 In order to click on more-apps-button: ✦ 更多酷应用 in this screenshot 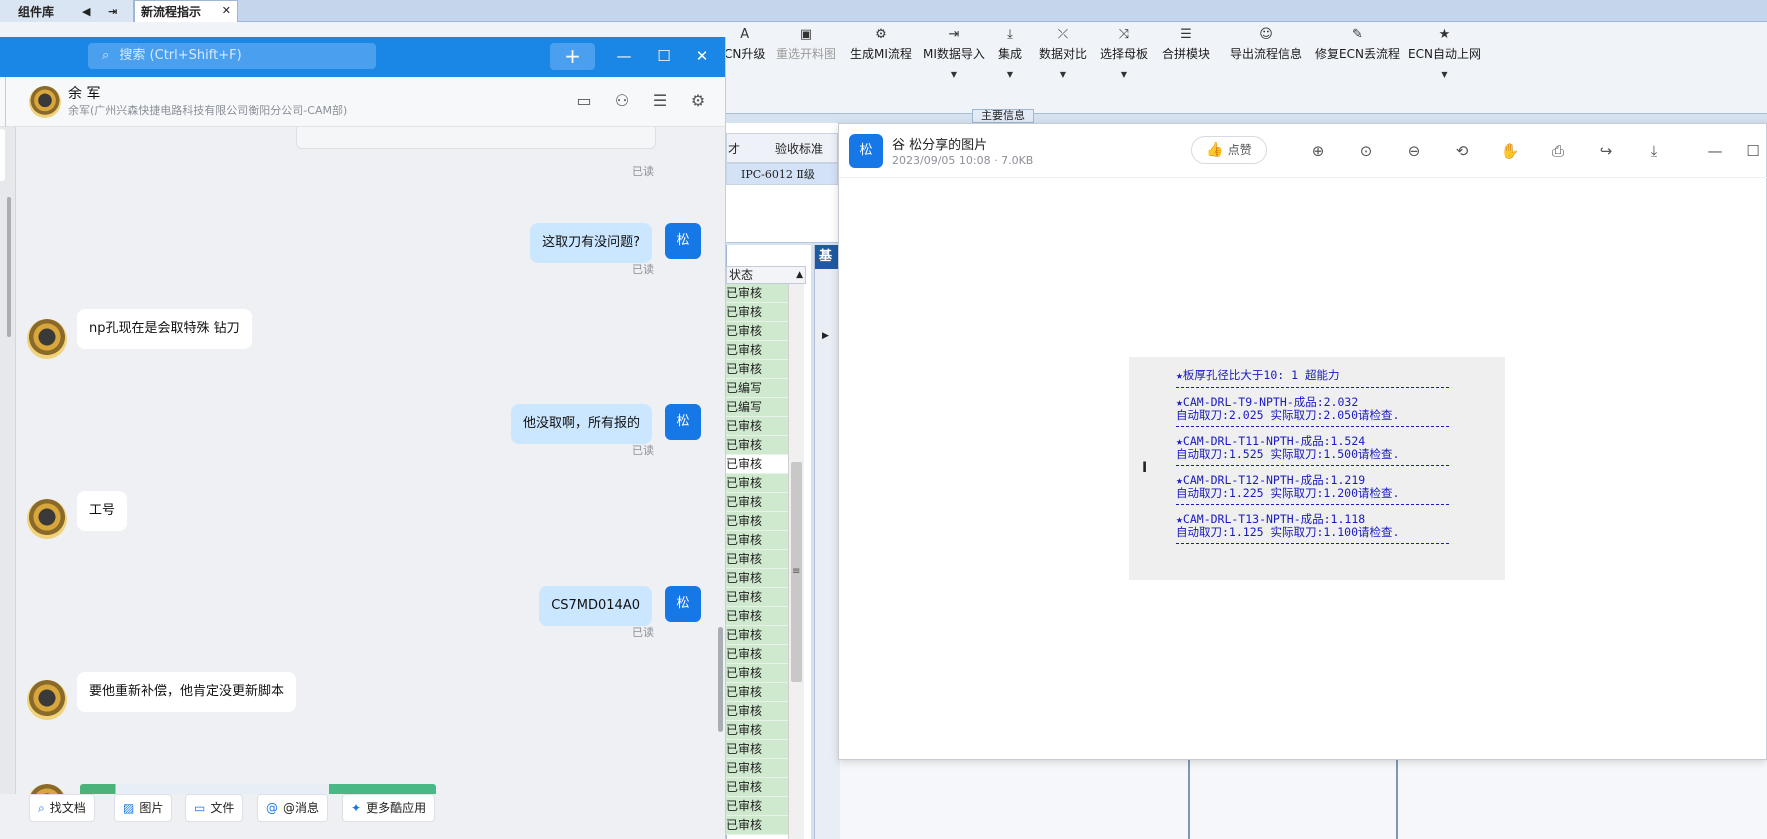, I will do `click(389, 808)`.